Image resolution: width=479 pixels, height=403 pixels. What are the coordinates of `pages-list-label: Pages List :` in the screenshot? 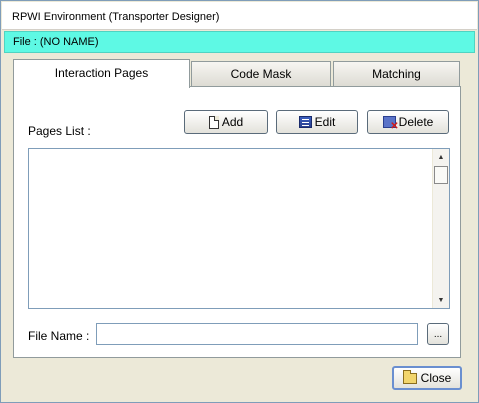 It's located at (59, 131).